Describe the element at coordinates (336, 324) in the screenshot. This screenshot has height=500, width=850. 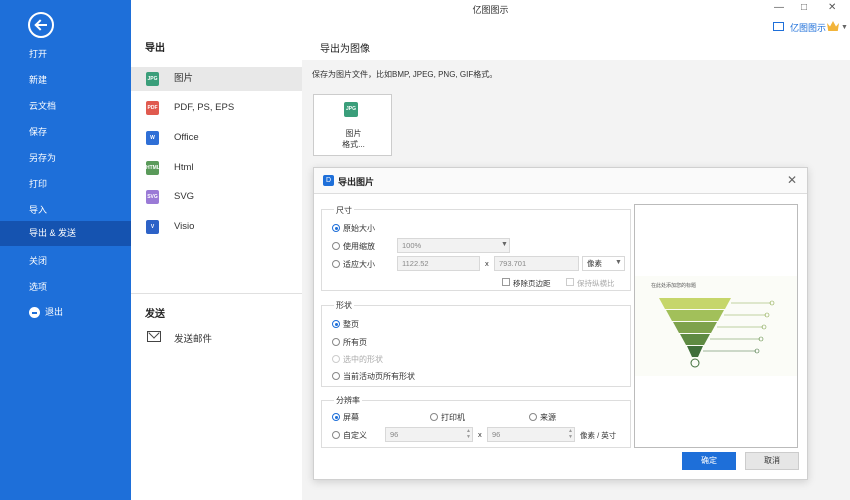
I see `whole-page-radio` at that location.